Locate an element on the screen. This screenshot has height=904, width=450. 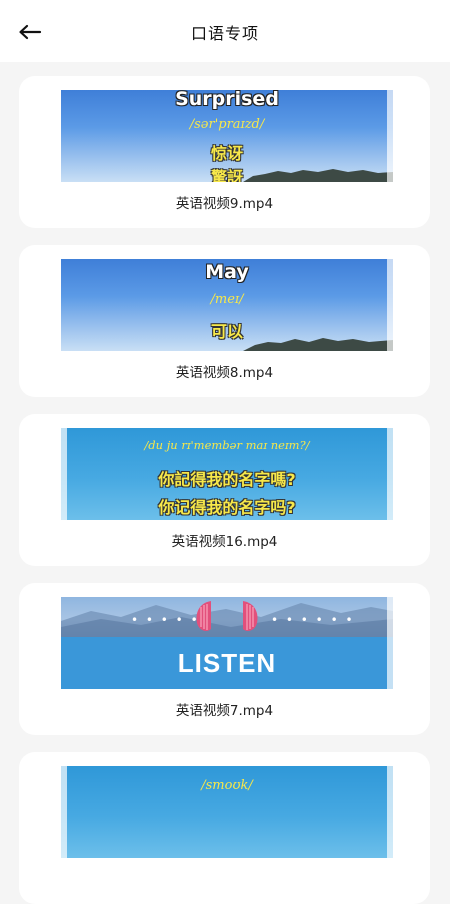
mountain-graphic: • • • • • • • • • • • • is located at coordinates (227, 617).